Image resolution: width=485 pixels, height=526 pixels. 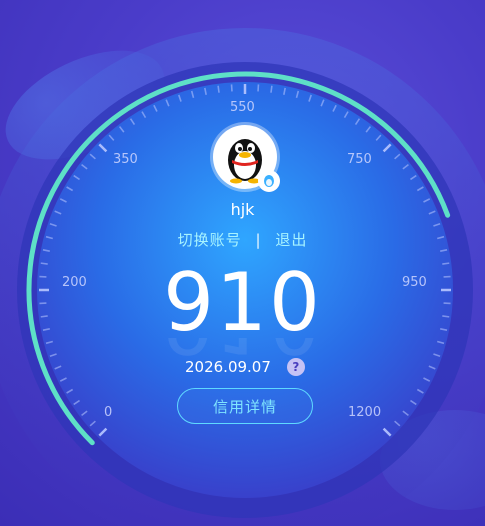 I want to click on credit-score: 910, so click(x=242, y=302).